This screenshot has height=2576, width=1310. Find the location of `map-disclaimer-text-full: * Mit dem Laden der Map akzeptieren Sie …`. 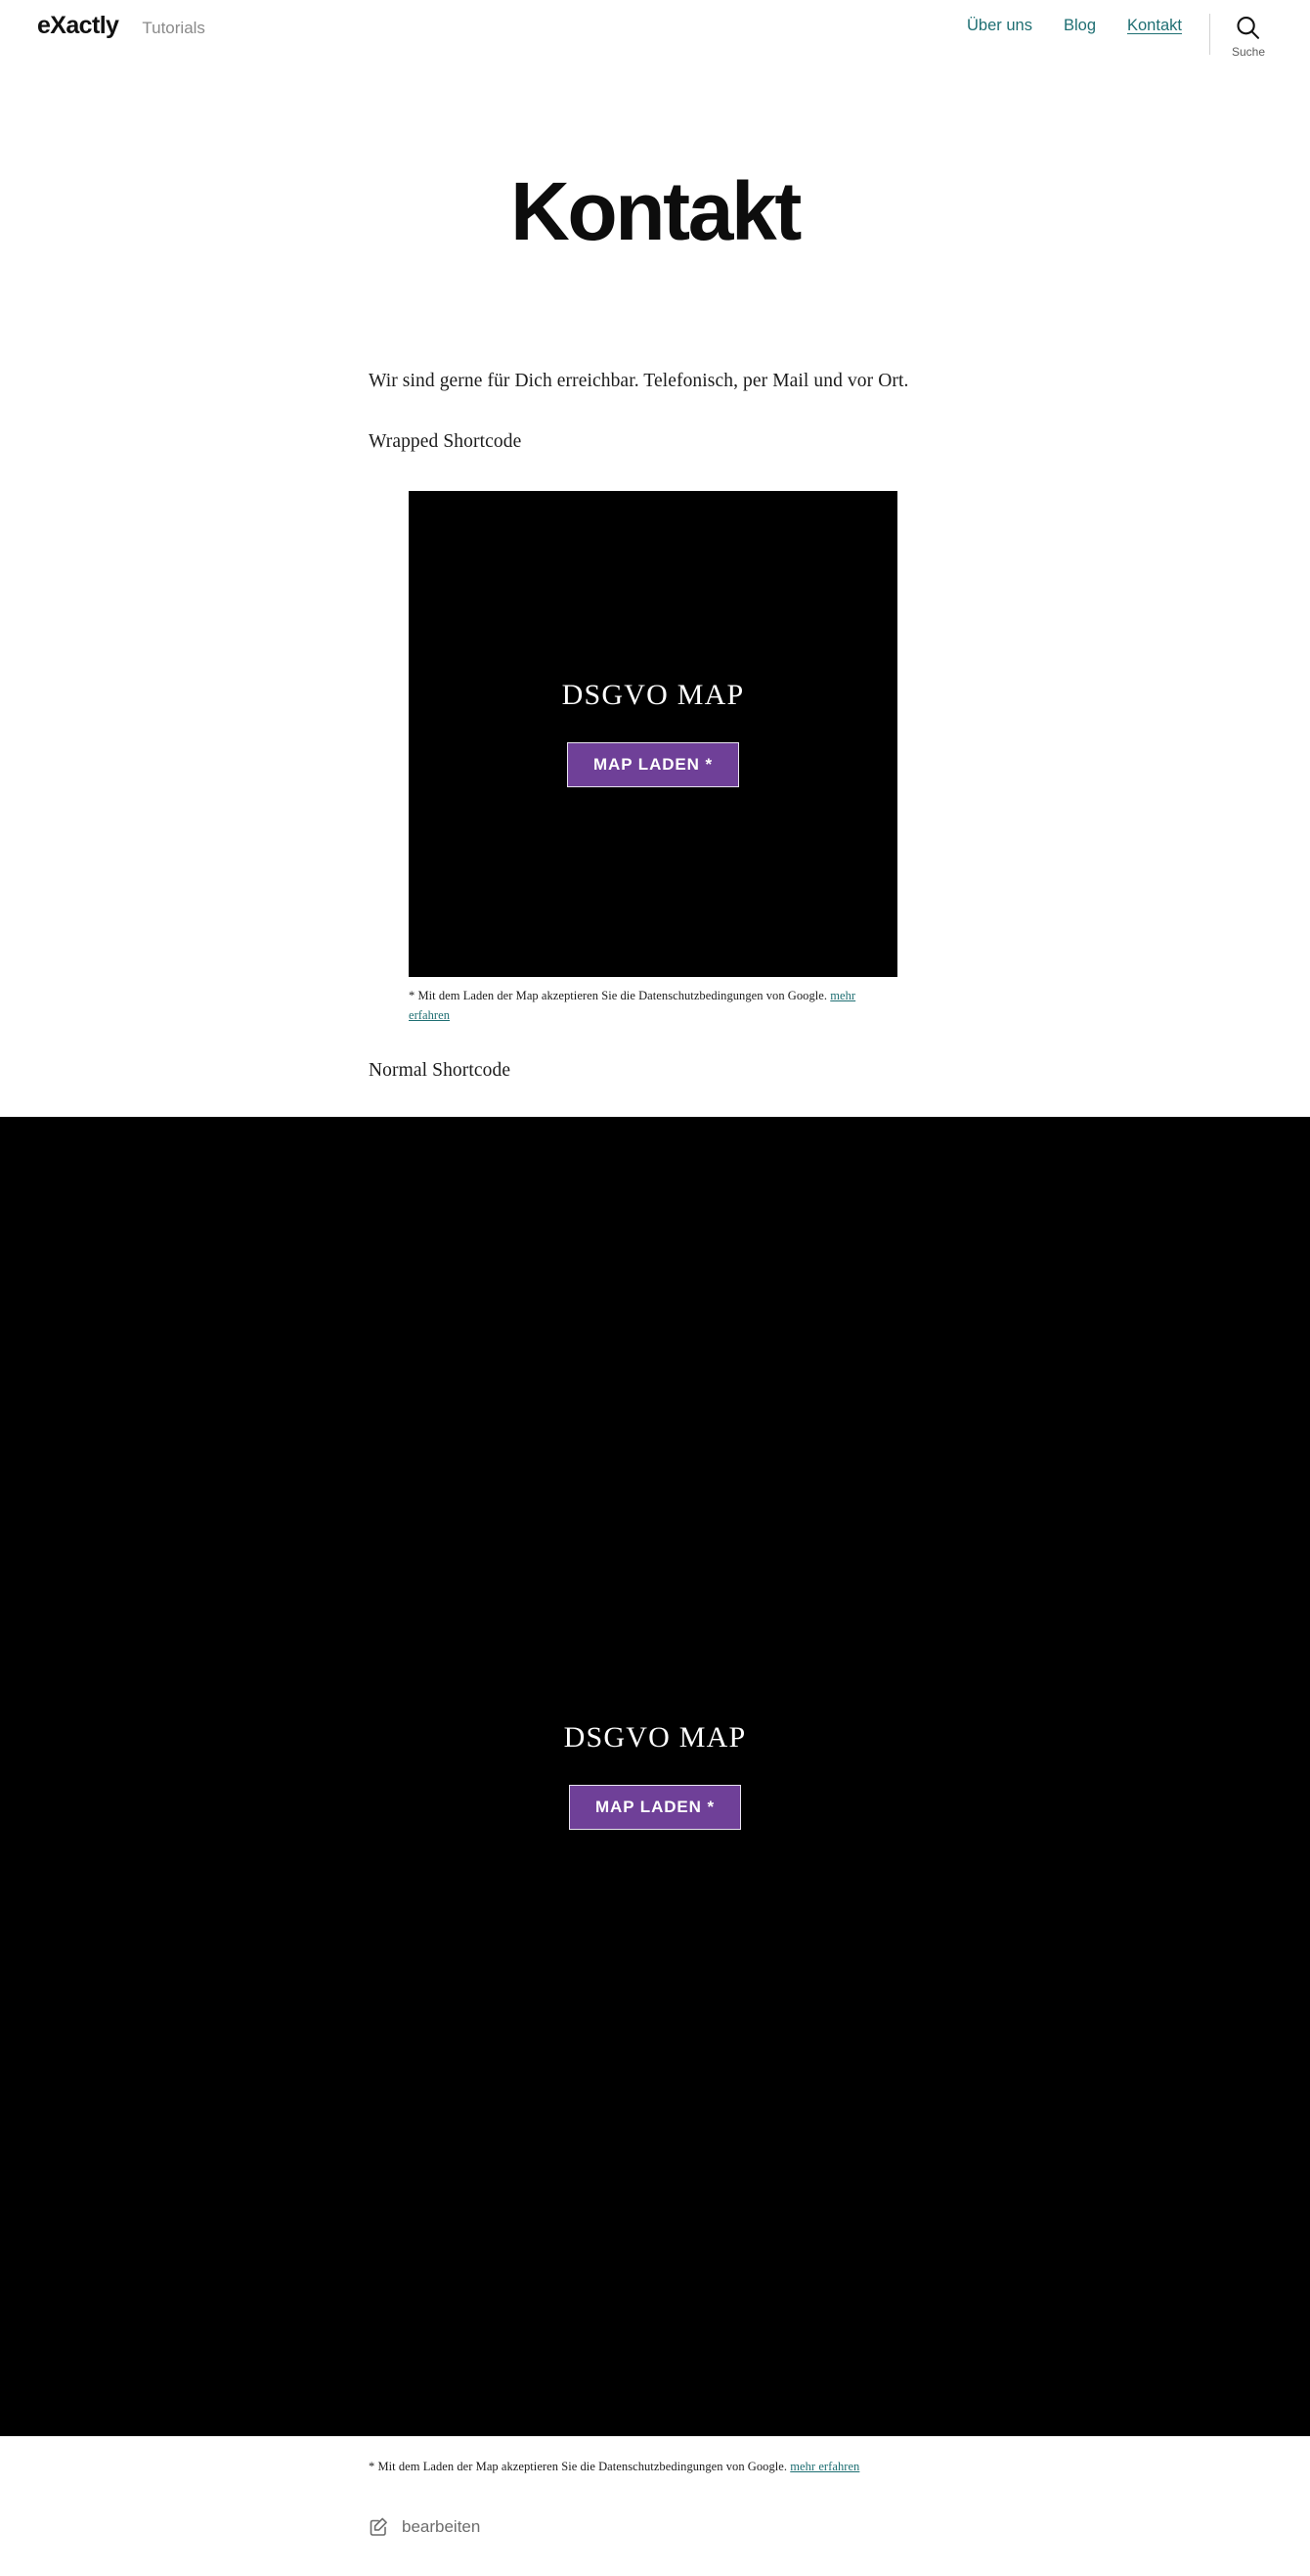

map-disclaimer-text-full: * Mit dem Laden der Map akzeptieren Sie … is located at coordinates (578, 2467).